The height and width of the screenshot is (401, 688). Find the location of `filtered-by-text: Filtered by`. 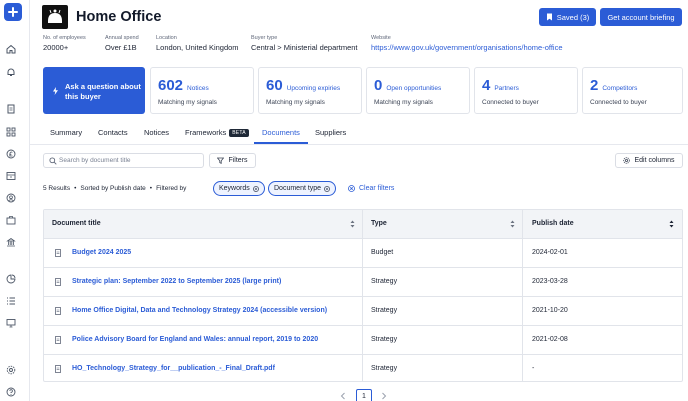

filtered-by-text: Filtered by is located at coordinates (171, 188).